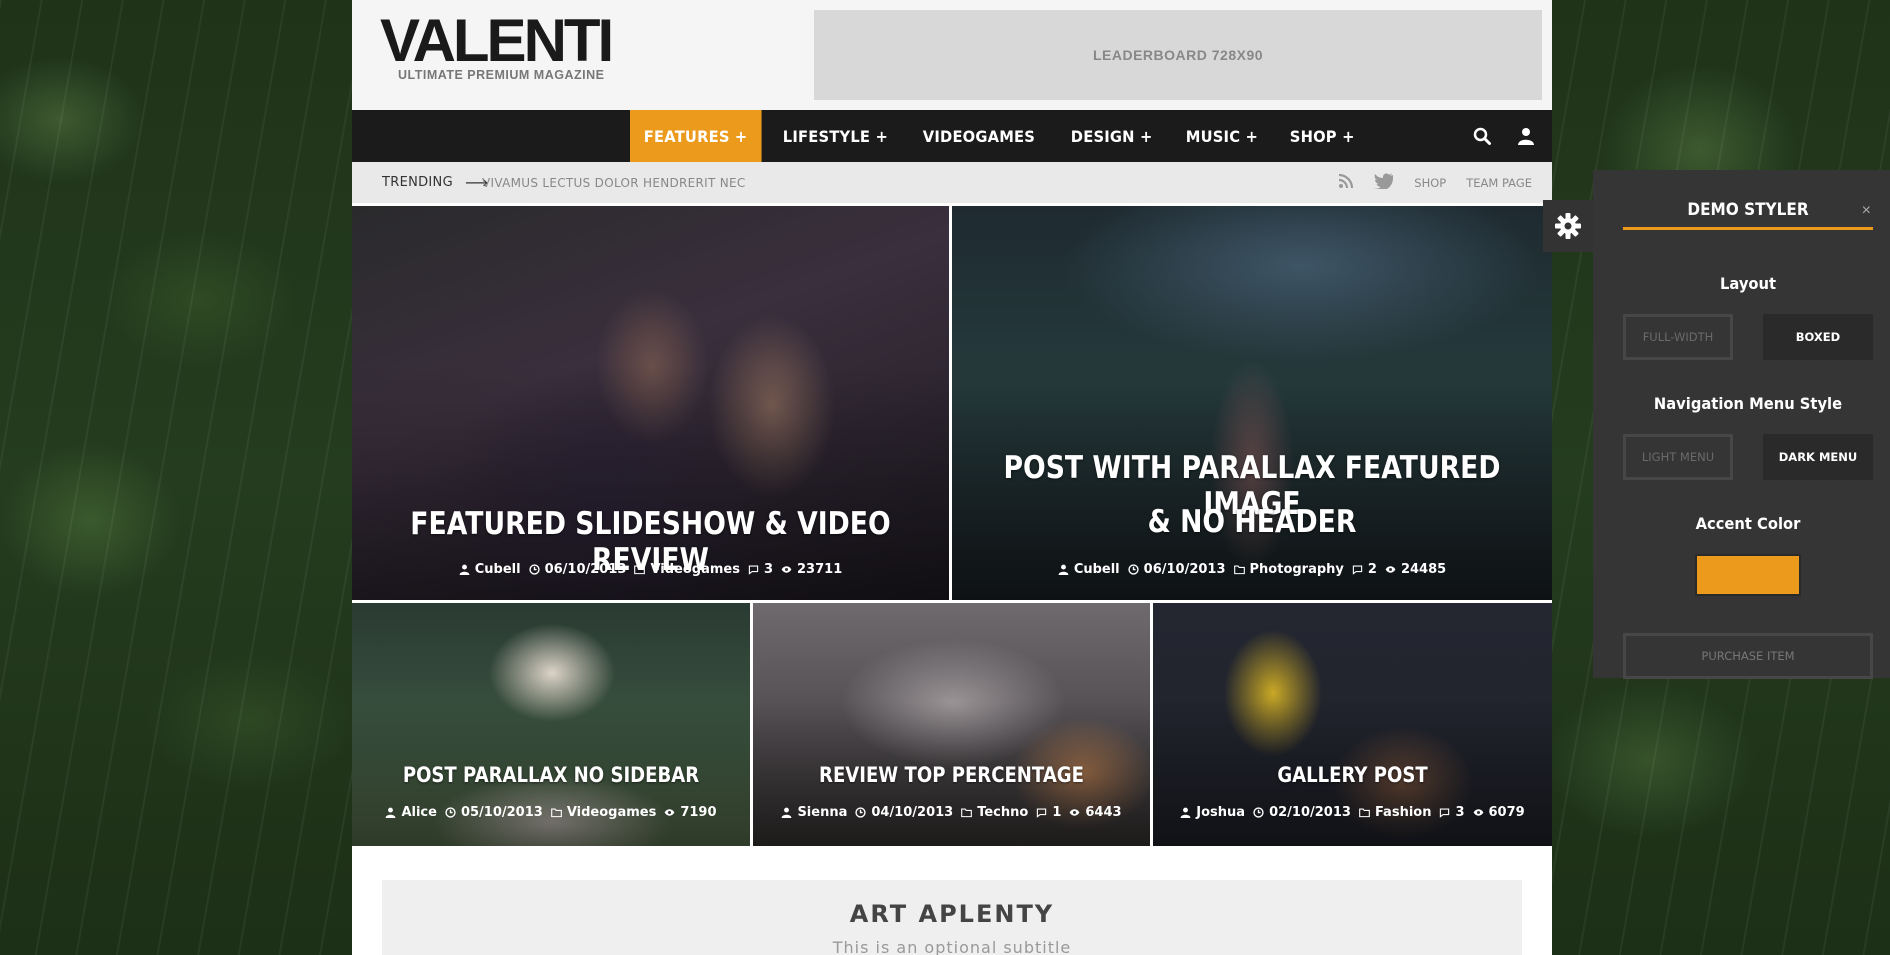 This screenshot has width=1890, height=955. I want to click on layout-boxed-button: BOXED, so click(1818, 337).